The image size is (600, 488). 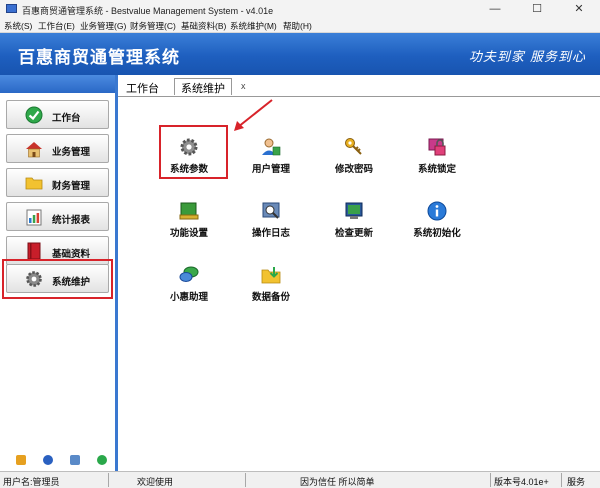 What do you see at coordinates (189, 275) in the screenshot?
I see `chat-bubbles-icon` at bounding box center [189, 275].